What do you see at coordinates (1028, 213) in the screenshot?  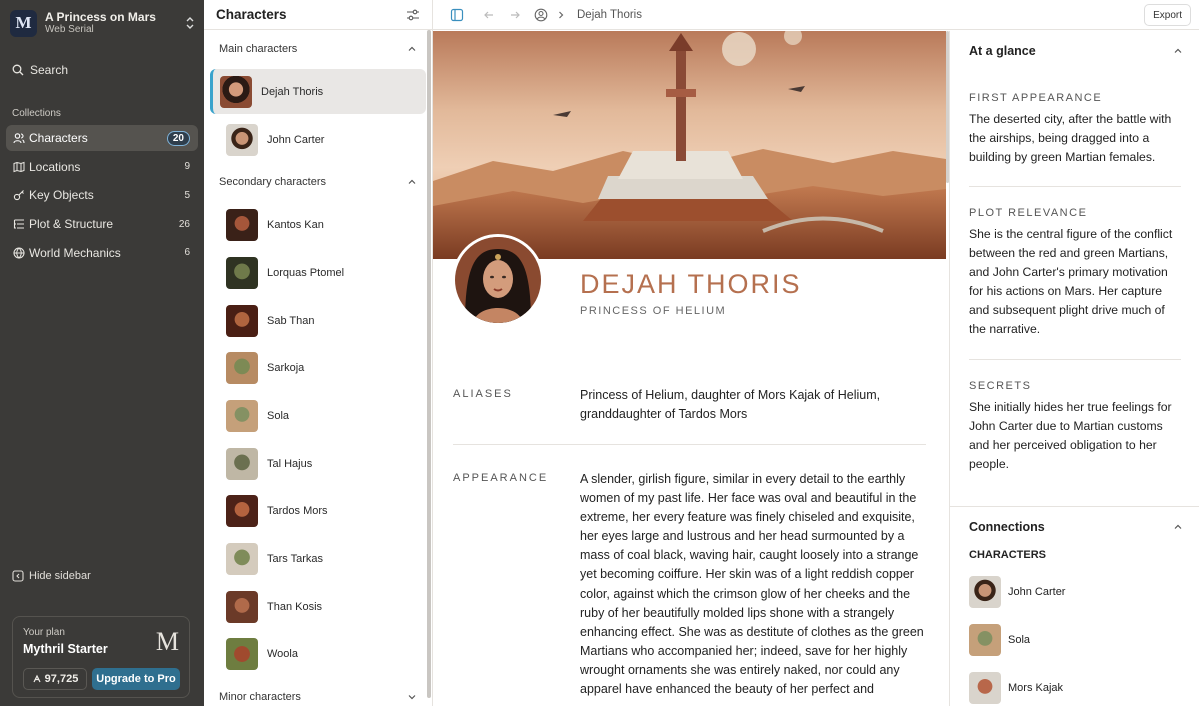 I see `plot-relevance-label: PLOT RELEVANCE` at bounding box center [1028, 213].